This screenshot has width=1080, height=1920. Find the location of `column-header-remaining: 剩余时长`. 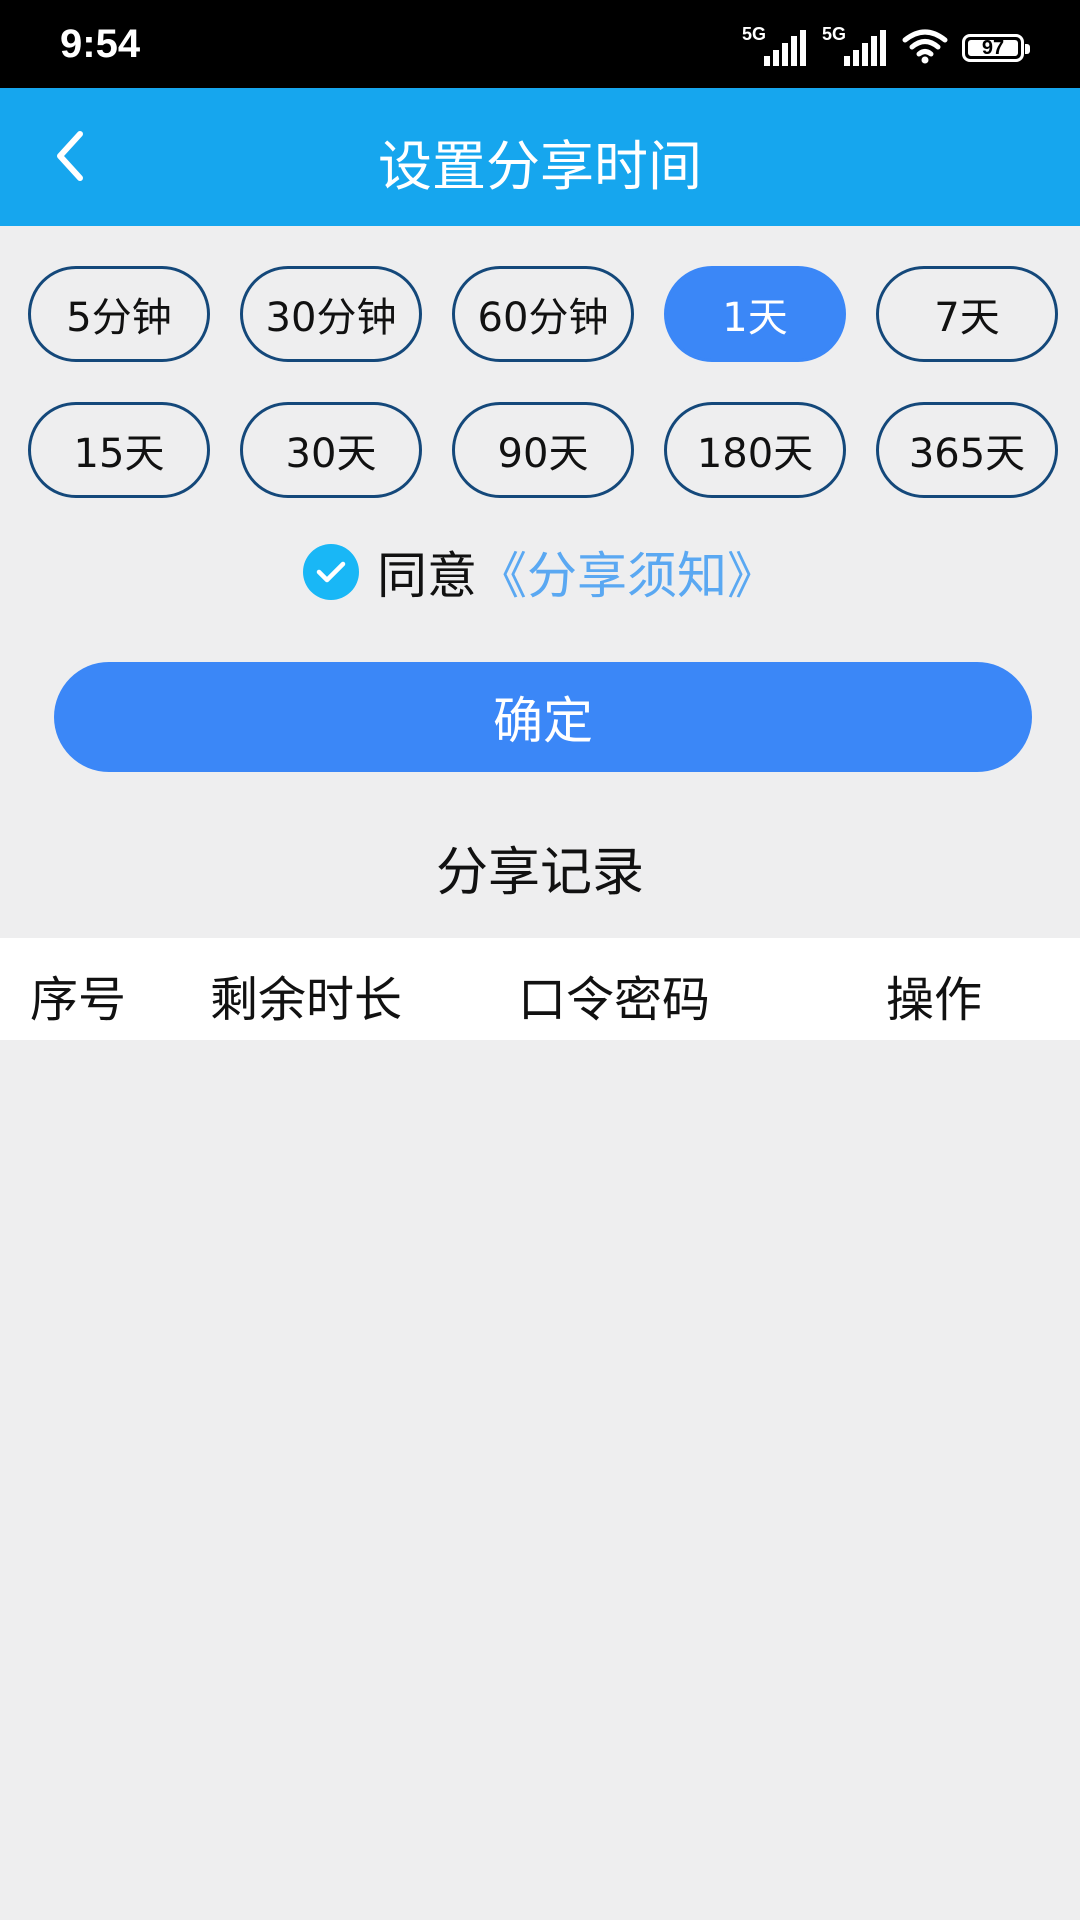

column-header-remaining: 剩余时长 is located at coordinates (306, 1000).